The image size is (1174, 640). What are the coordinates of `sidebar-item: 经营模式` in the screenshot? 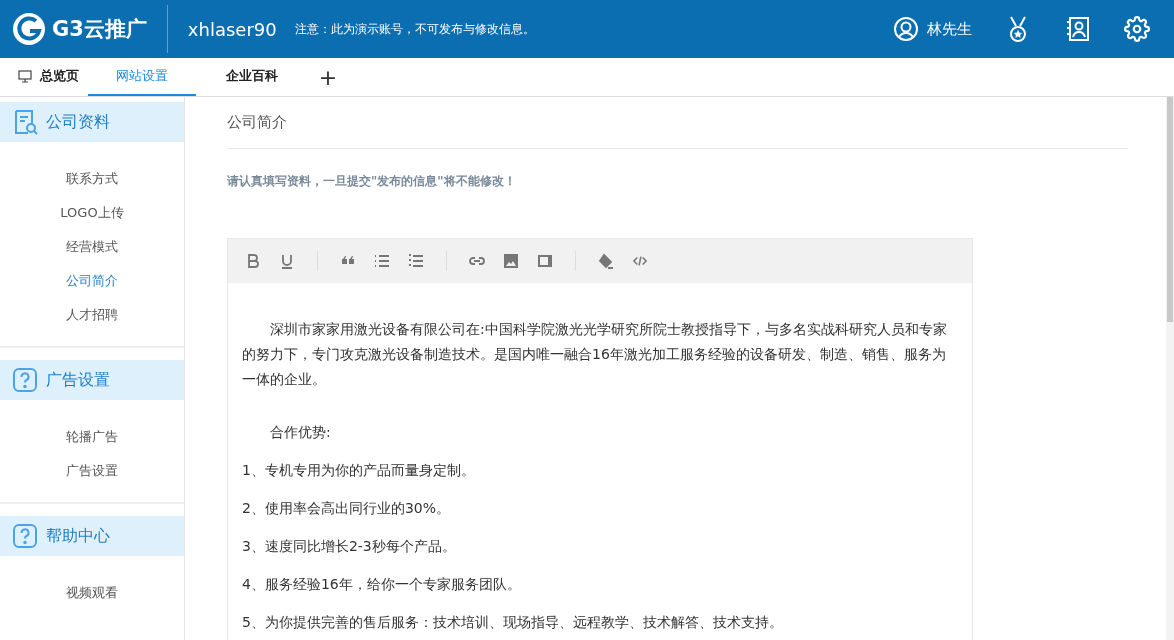 It's located at (92, 247).